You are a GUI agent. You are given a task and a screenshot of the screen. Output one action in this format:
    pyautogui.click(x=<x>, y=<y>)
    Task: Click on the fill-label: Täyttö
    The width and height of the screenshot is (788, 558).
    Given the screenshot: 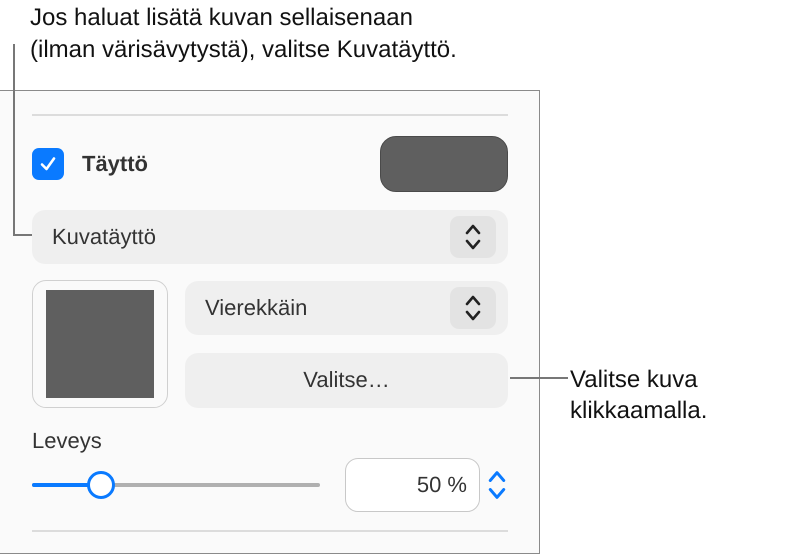 What is the action you would take?
    pyautogui.click(x=115, y=164)
    